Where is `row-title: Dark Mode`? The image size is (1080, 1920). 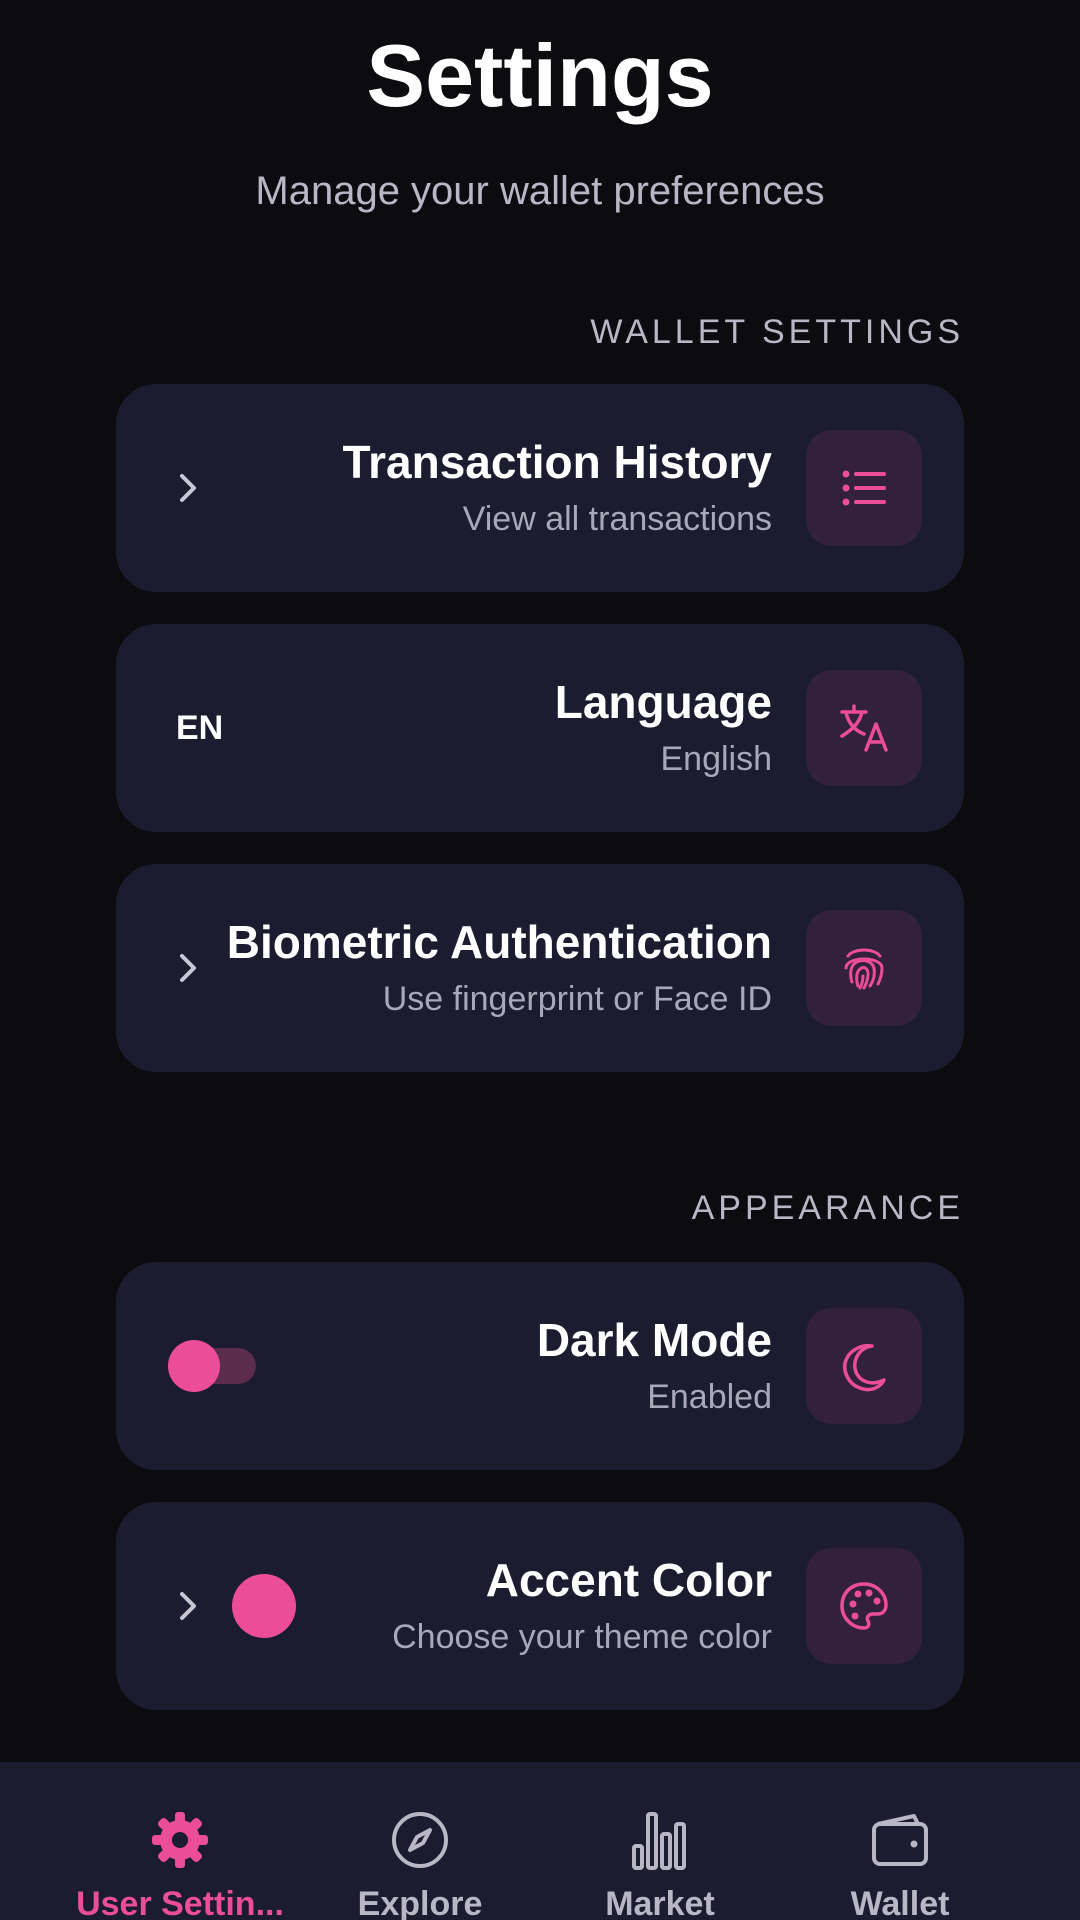 row-title: Dark Mode is located at coordinates (654, 1340).